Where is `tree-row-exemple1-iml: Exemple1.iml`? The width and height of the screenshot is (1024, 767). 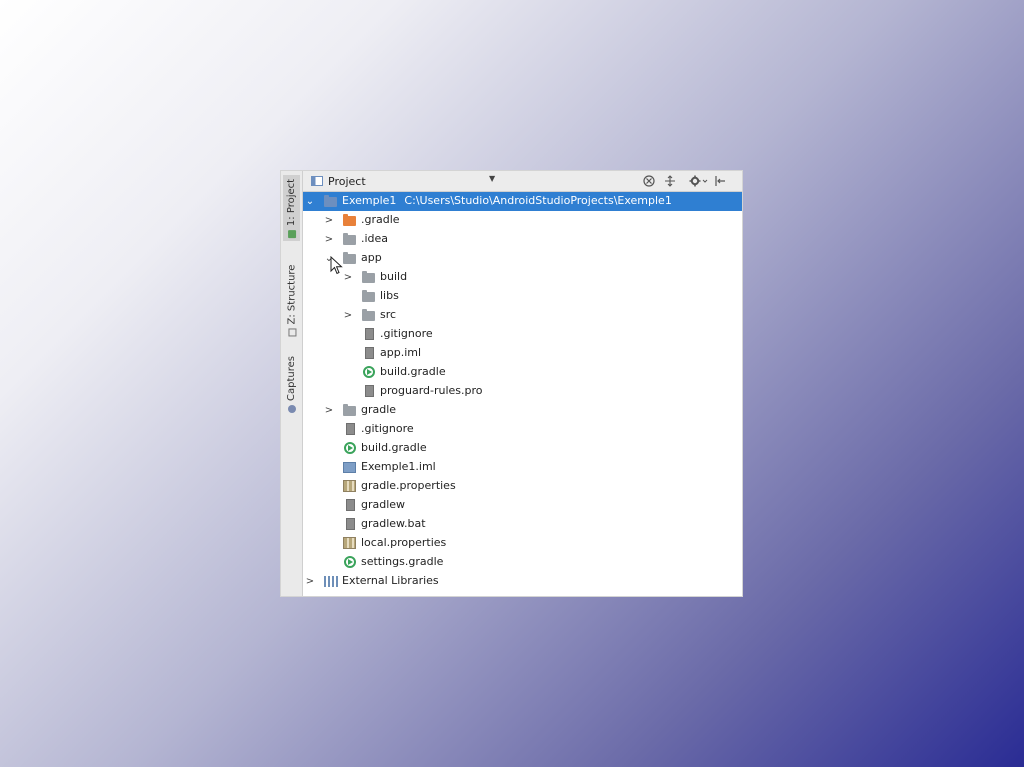 tree-row-exemple1-iml: Exemple1.iml is located at coordinates (522, 467).